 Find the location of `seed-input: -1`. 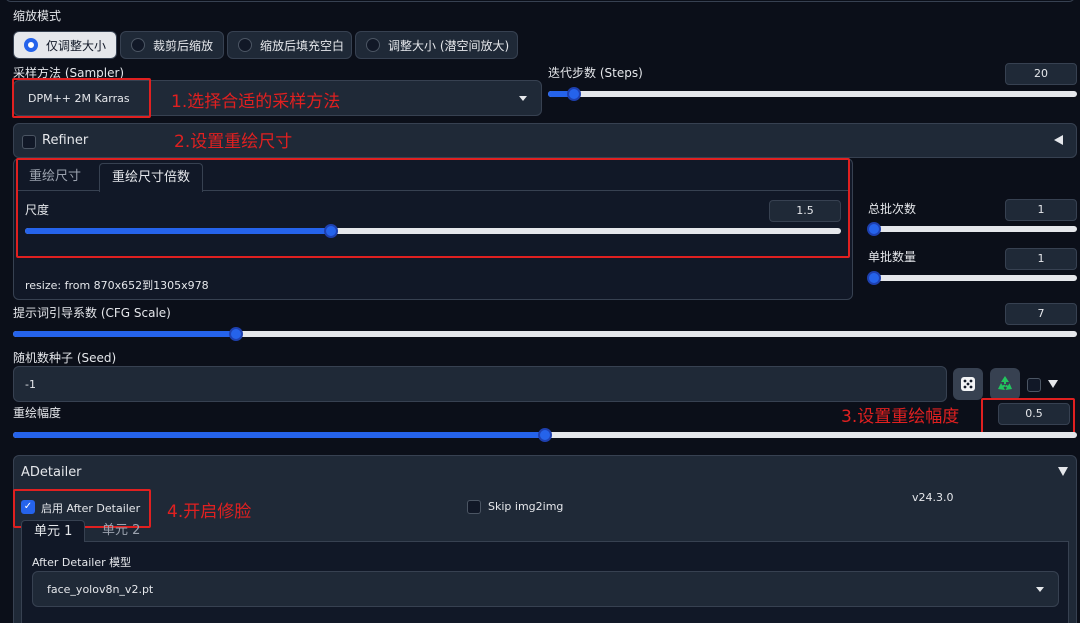

seed-input: -1 is located at coordinates (480, 384).